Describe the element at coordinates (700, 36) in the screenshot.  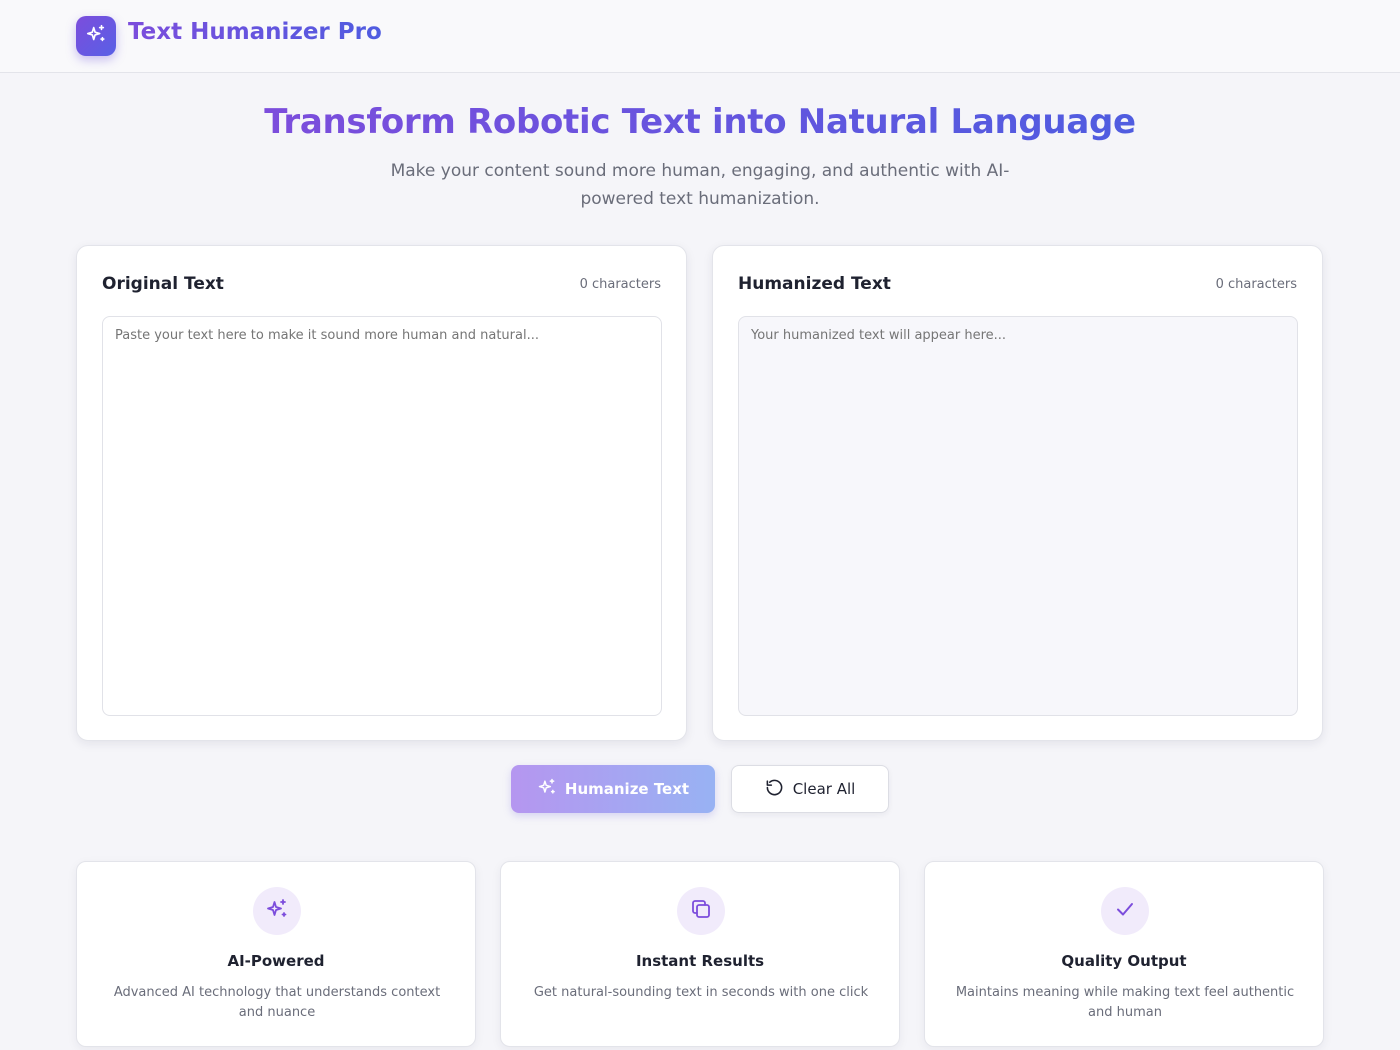
I see `top-header: Text Humanizer Pro` at that location.